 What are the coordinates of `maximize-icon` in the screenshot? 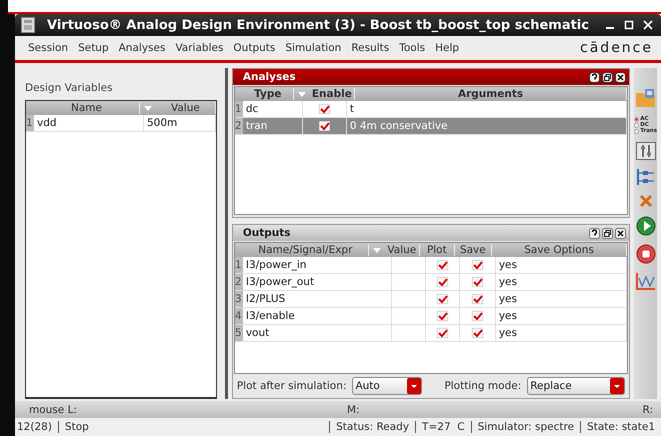 It's located at (629, 25).